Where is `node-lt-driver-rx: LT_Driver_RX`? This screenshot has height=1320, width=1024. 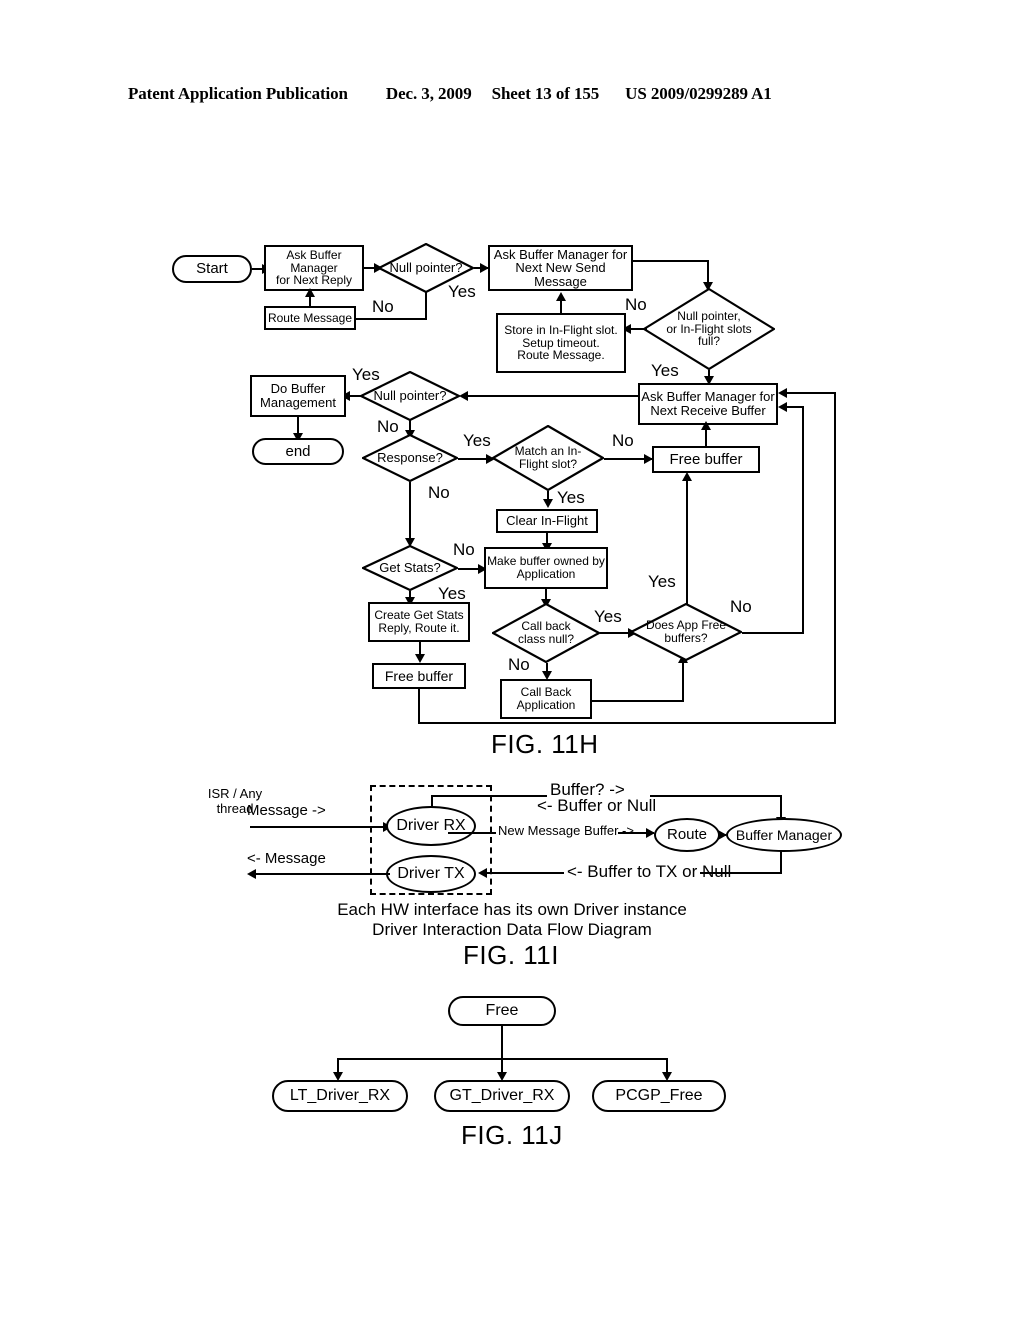
node-lt-driver-rx: LT_Driver_RX is located at coordinates (340, 1096).